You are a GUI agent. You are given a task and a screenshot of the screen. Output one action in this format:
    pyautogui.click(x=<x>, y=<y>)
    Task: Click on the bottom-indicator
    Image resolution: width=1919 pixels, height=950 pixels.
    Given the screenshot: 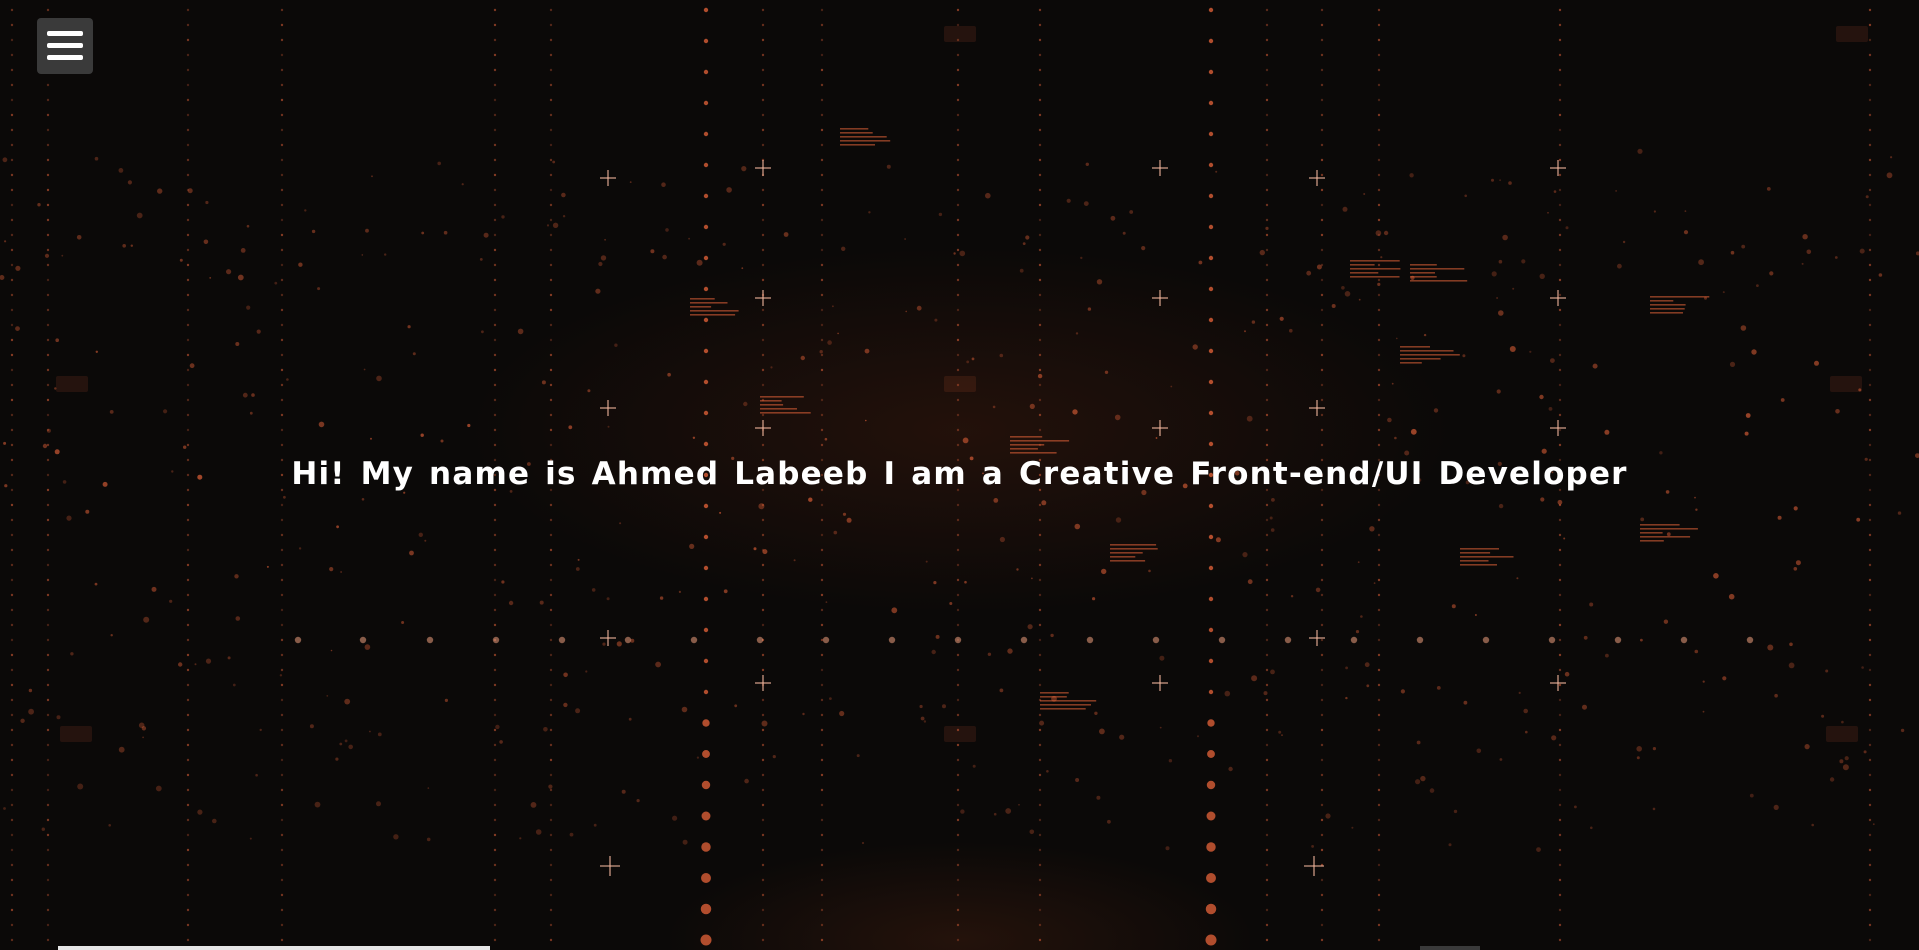 What is the action you would take?
    pyautogui.click(x=1450, y=948)
    